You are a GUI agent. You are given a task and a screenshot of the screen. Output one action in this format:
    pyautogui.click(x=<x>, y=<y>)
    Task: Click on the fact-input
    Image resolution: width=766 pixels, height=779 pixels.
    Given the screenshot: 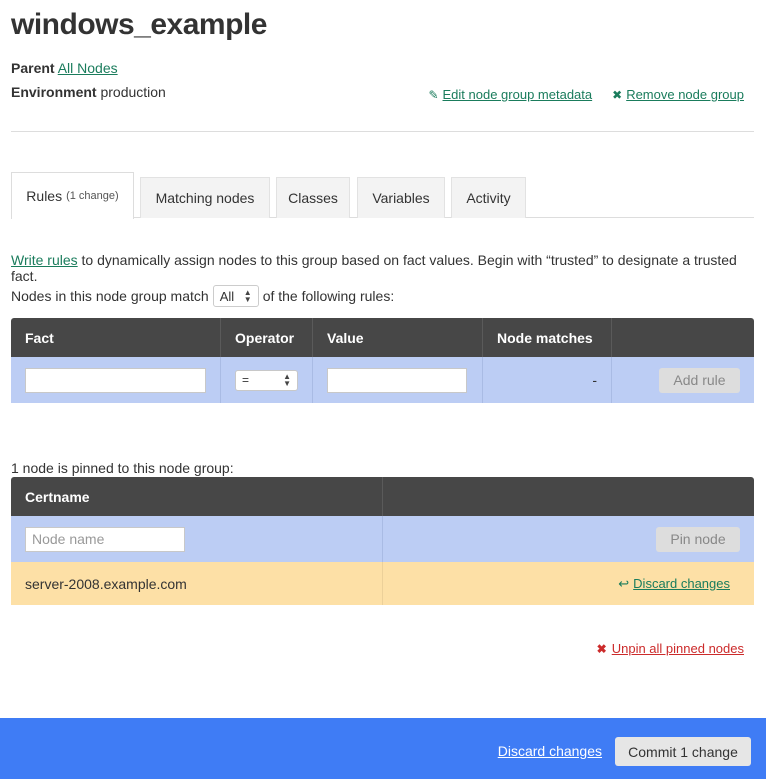 What is the action you would take?
    pyautogui.click(x=115, y=380)
    